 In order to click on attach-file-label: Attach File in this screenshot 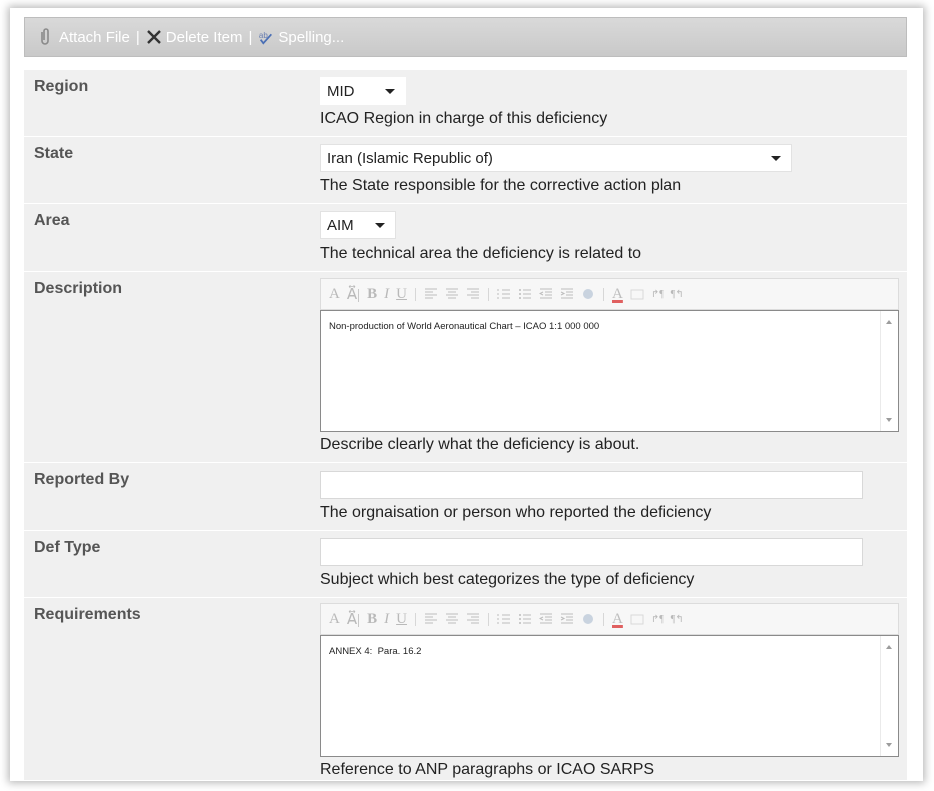, I will do `click(94, 37)`.